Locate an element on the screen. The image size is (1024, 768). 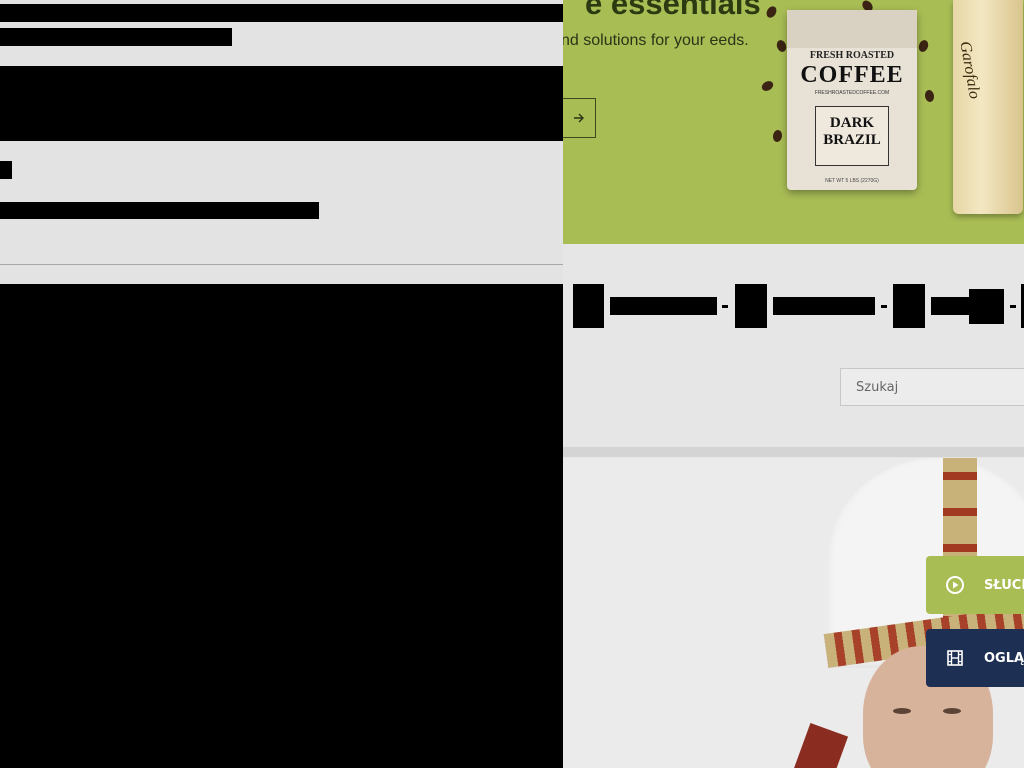
coffee-brand-line1: FRESH ROASTED is located at coordinates (852, 55).